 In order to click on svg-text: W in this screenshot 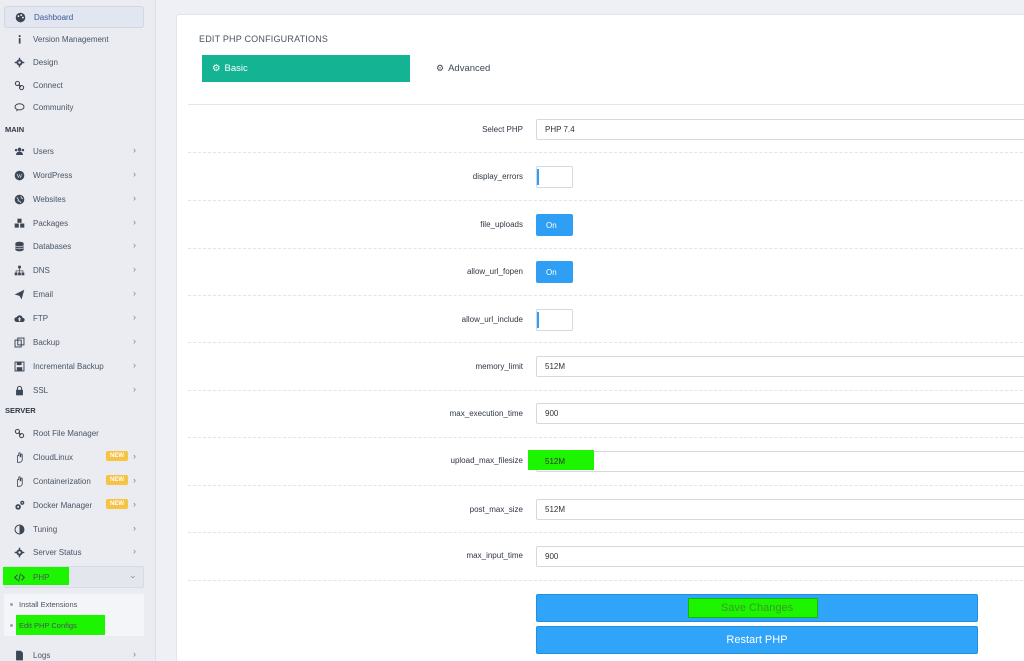, I will do `click(19, 175)`.